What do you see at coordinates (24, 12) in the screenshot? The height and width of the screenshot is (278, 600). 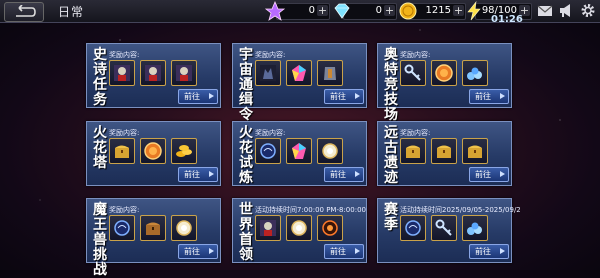 I see `back-button` at bounding box center [24, 12].